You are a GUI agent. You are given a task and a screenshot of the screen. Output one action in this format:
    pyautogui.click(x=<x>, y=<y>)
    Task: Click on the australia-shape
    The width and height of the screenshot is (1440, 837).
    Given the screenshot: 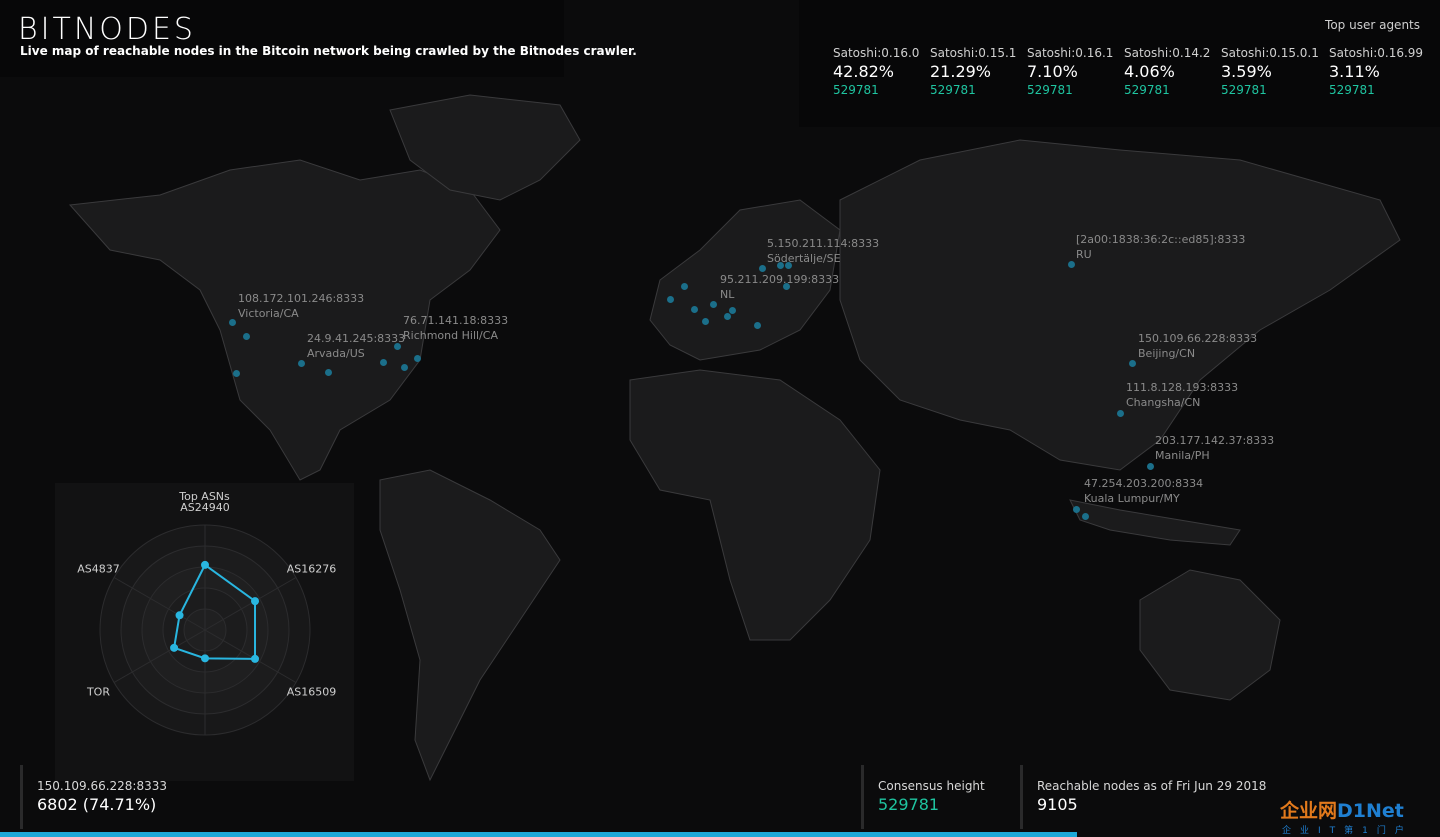 What is the action you would take?
    pyautogui.click(x=1210, y=635)
    